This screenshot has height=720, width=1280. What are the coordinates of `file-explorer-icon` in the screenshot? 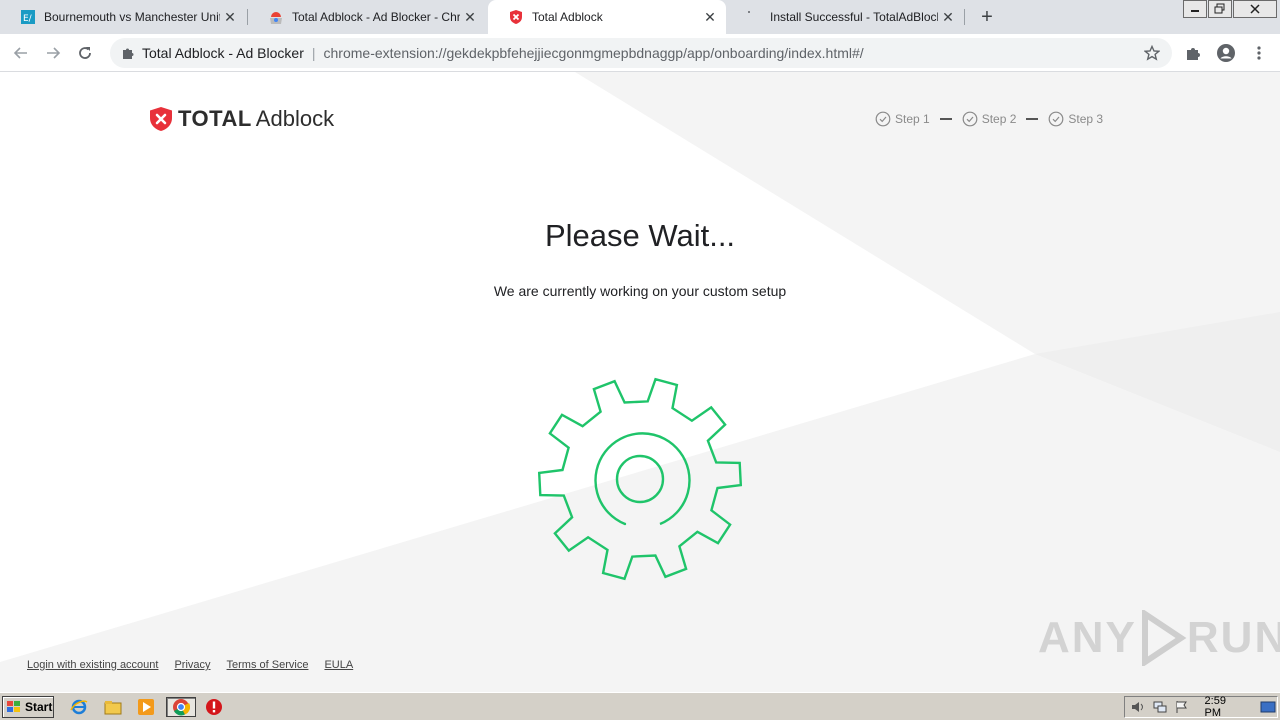 It's located at (113, 707).